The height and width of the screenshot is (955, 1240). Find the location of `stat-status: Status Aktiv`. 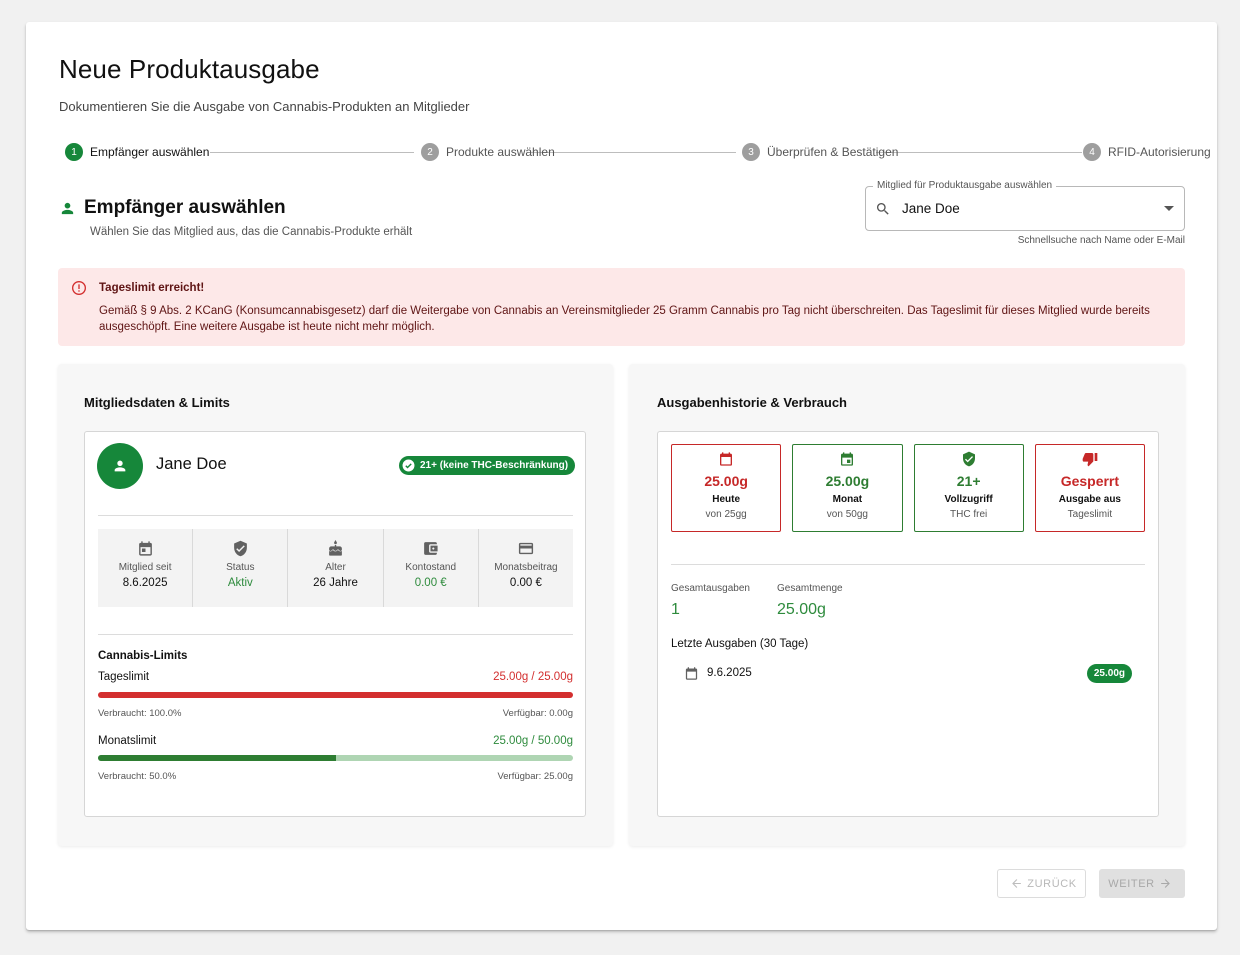

stat-status: Status Aktiv is located at coordinates (241, 568).